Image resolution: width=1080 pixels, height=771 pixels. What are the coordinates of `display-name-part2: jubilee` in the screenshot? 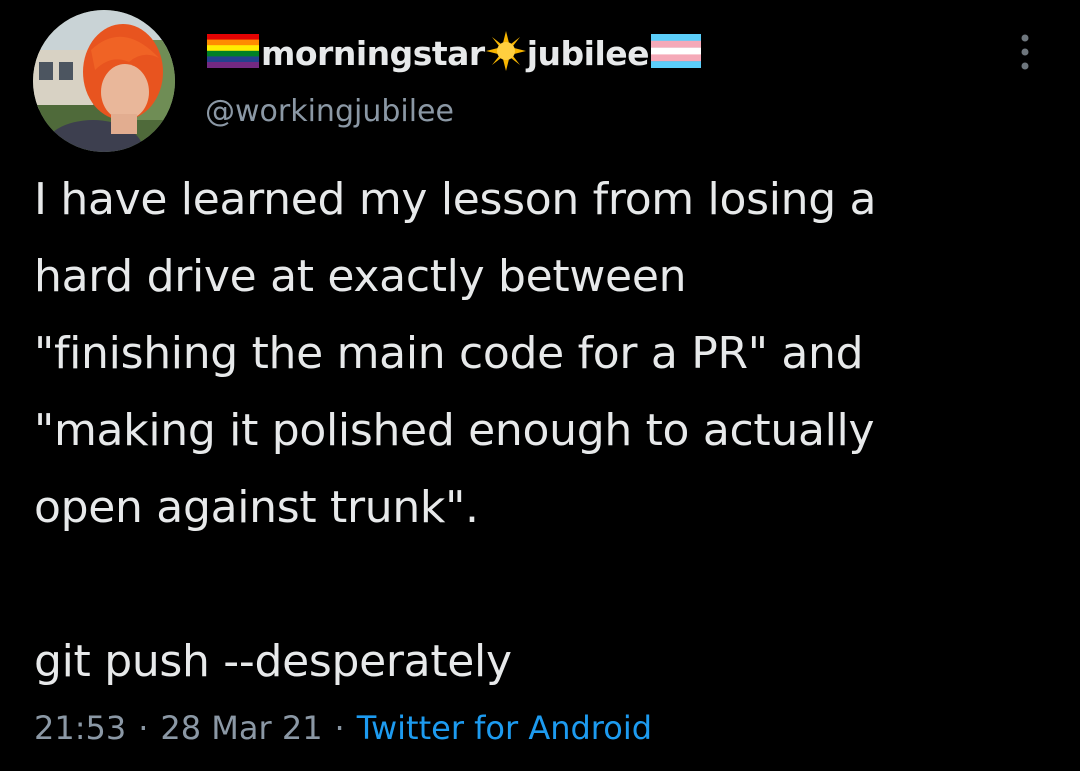 It's located at (588, 53).